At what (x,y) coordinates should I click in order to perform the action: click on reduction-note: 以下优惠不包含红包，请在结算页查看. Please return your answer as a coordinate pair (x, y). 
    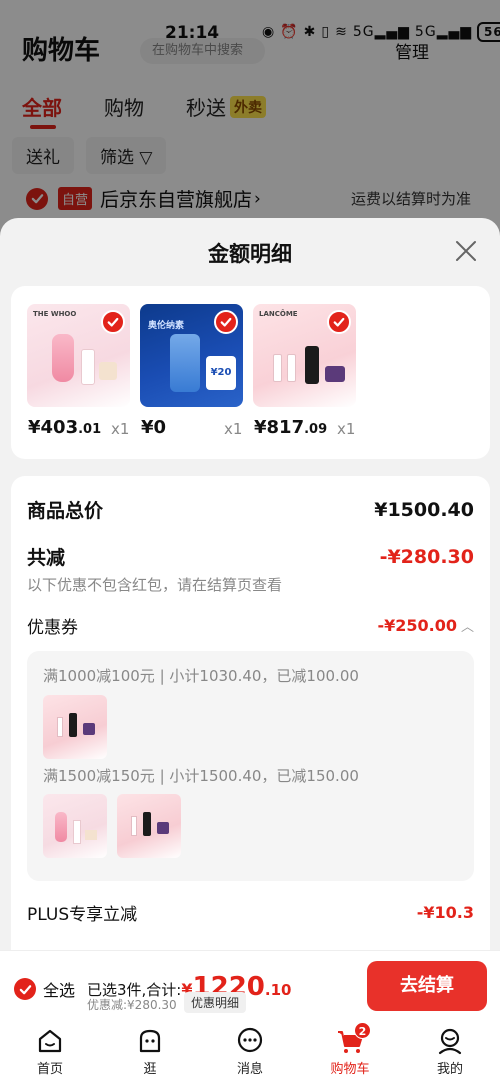
    Looking at the image, I should click on (155, 585).